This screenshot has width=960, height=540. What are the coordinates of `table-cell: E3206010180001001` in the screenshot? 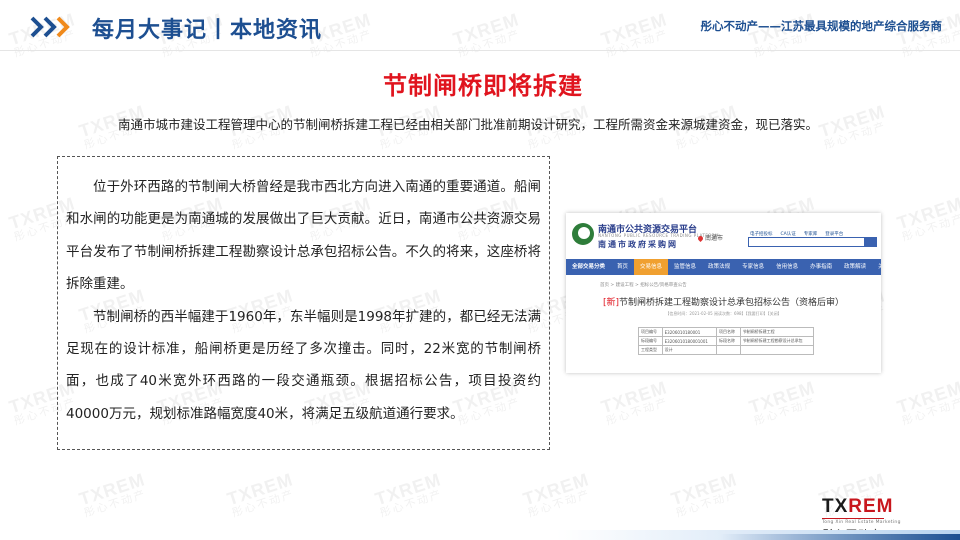 It's located at (689, 341).